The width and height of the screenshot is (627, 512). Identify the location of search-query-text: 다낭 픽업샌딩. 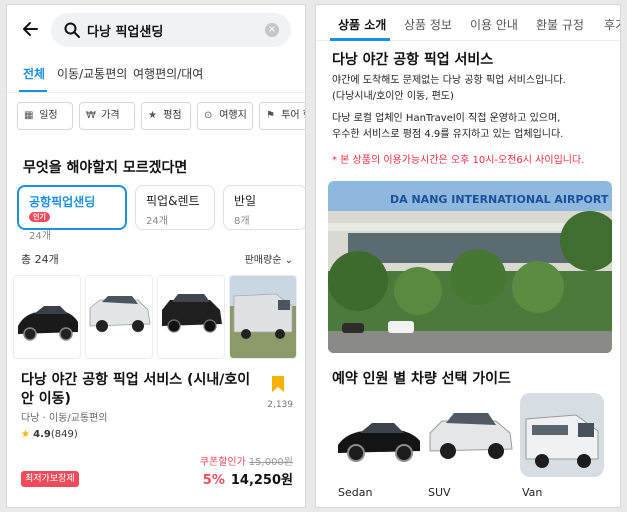
(125, 32).